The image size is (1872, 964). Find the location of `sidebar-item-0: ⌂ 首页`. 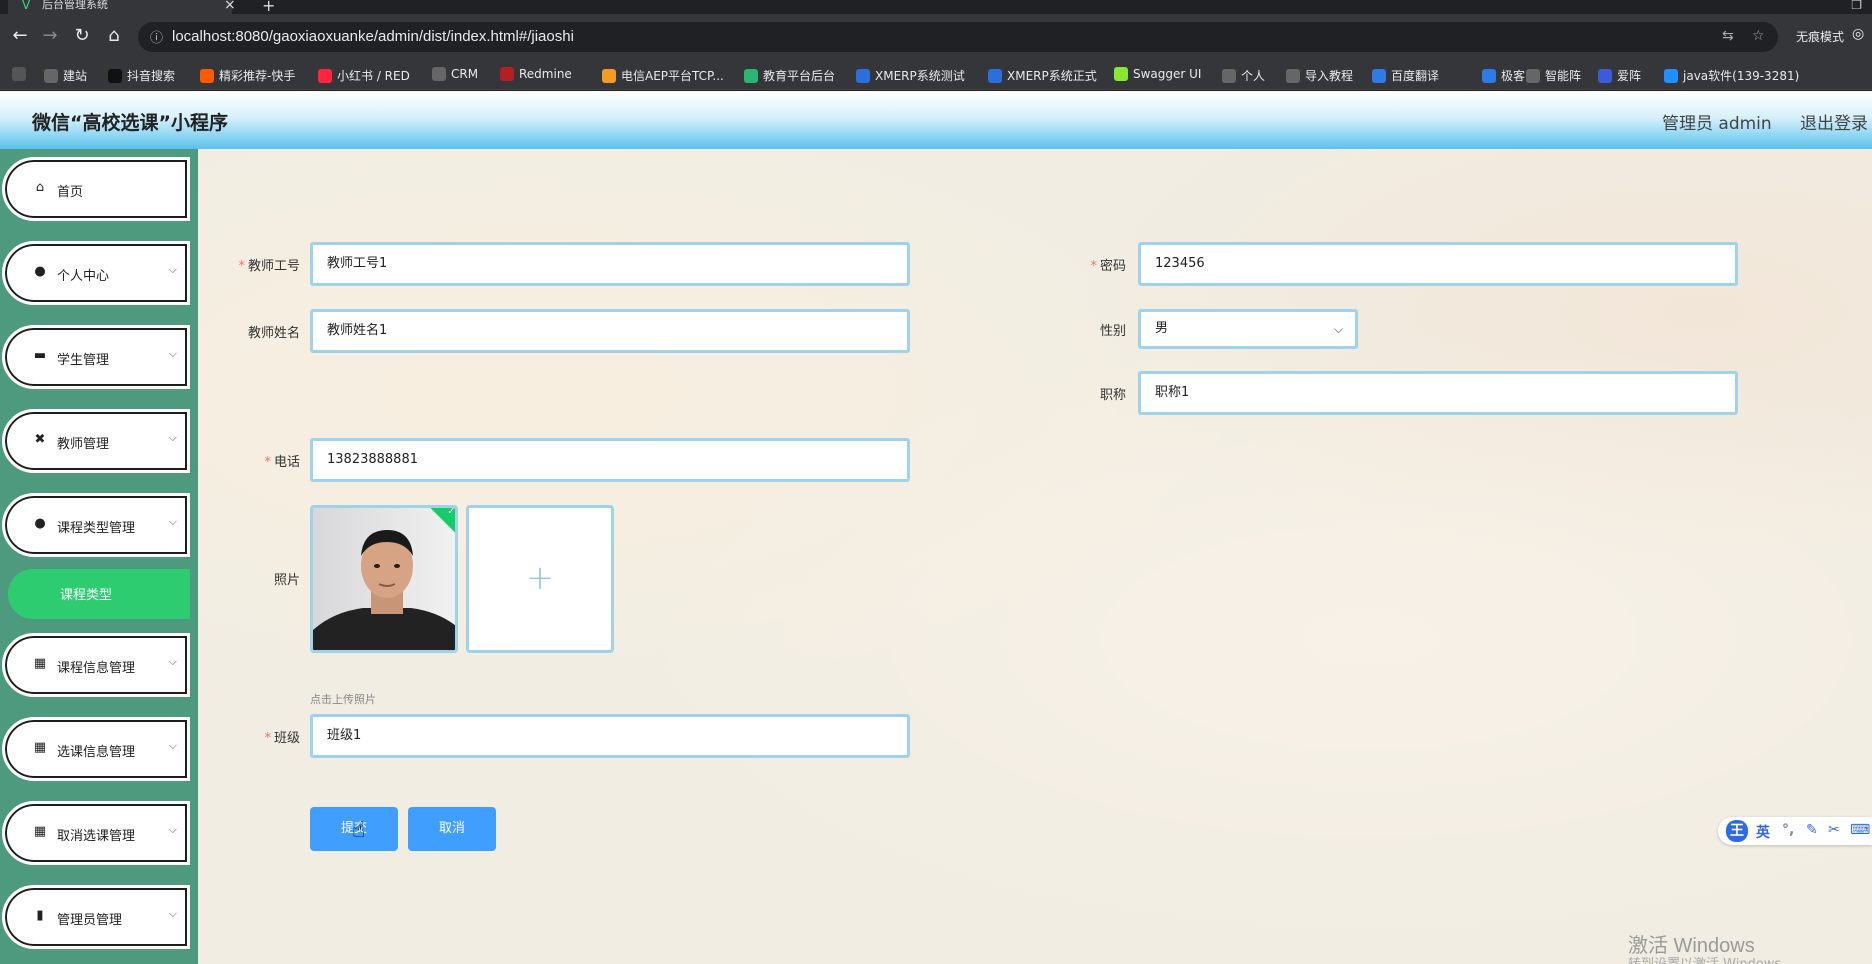

sidebar-item-0: ⌂ 首页 is located at coordinates (96, 189).